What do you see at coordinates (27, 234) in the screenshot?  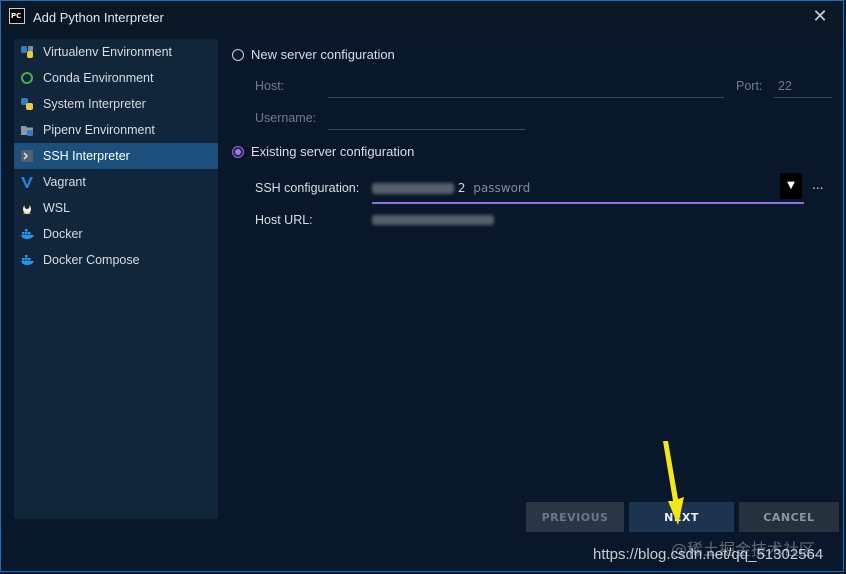 I see `docker-icon` at bounding box center [27, 234].